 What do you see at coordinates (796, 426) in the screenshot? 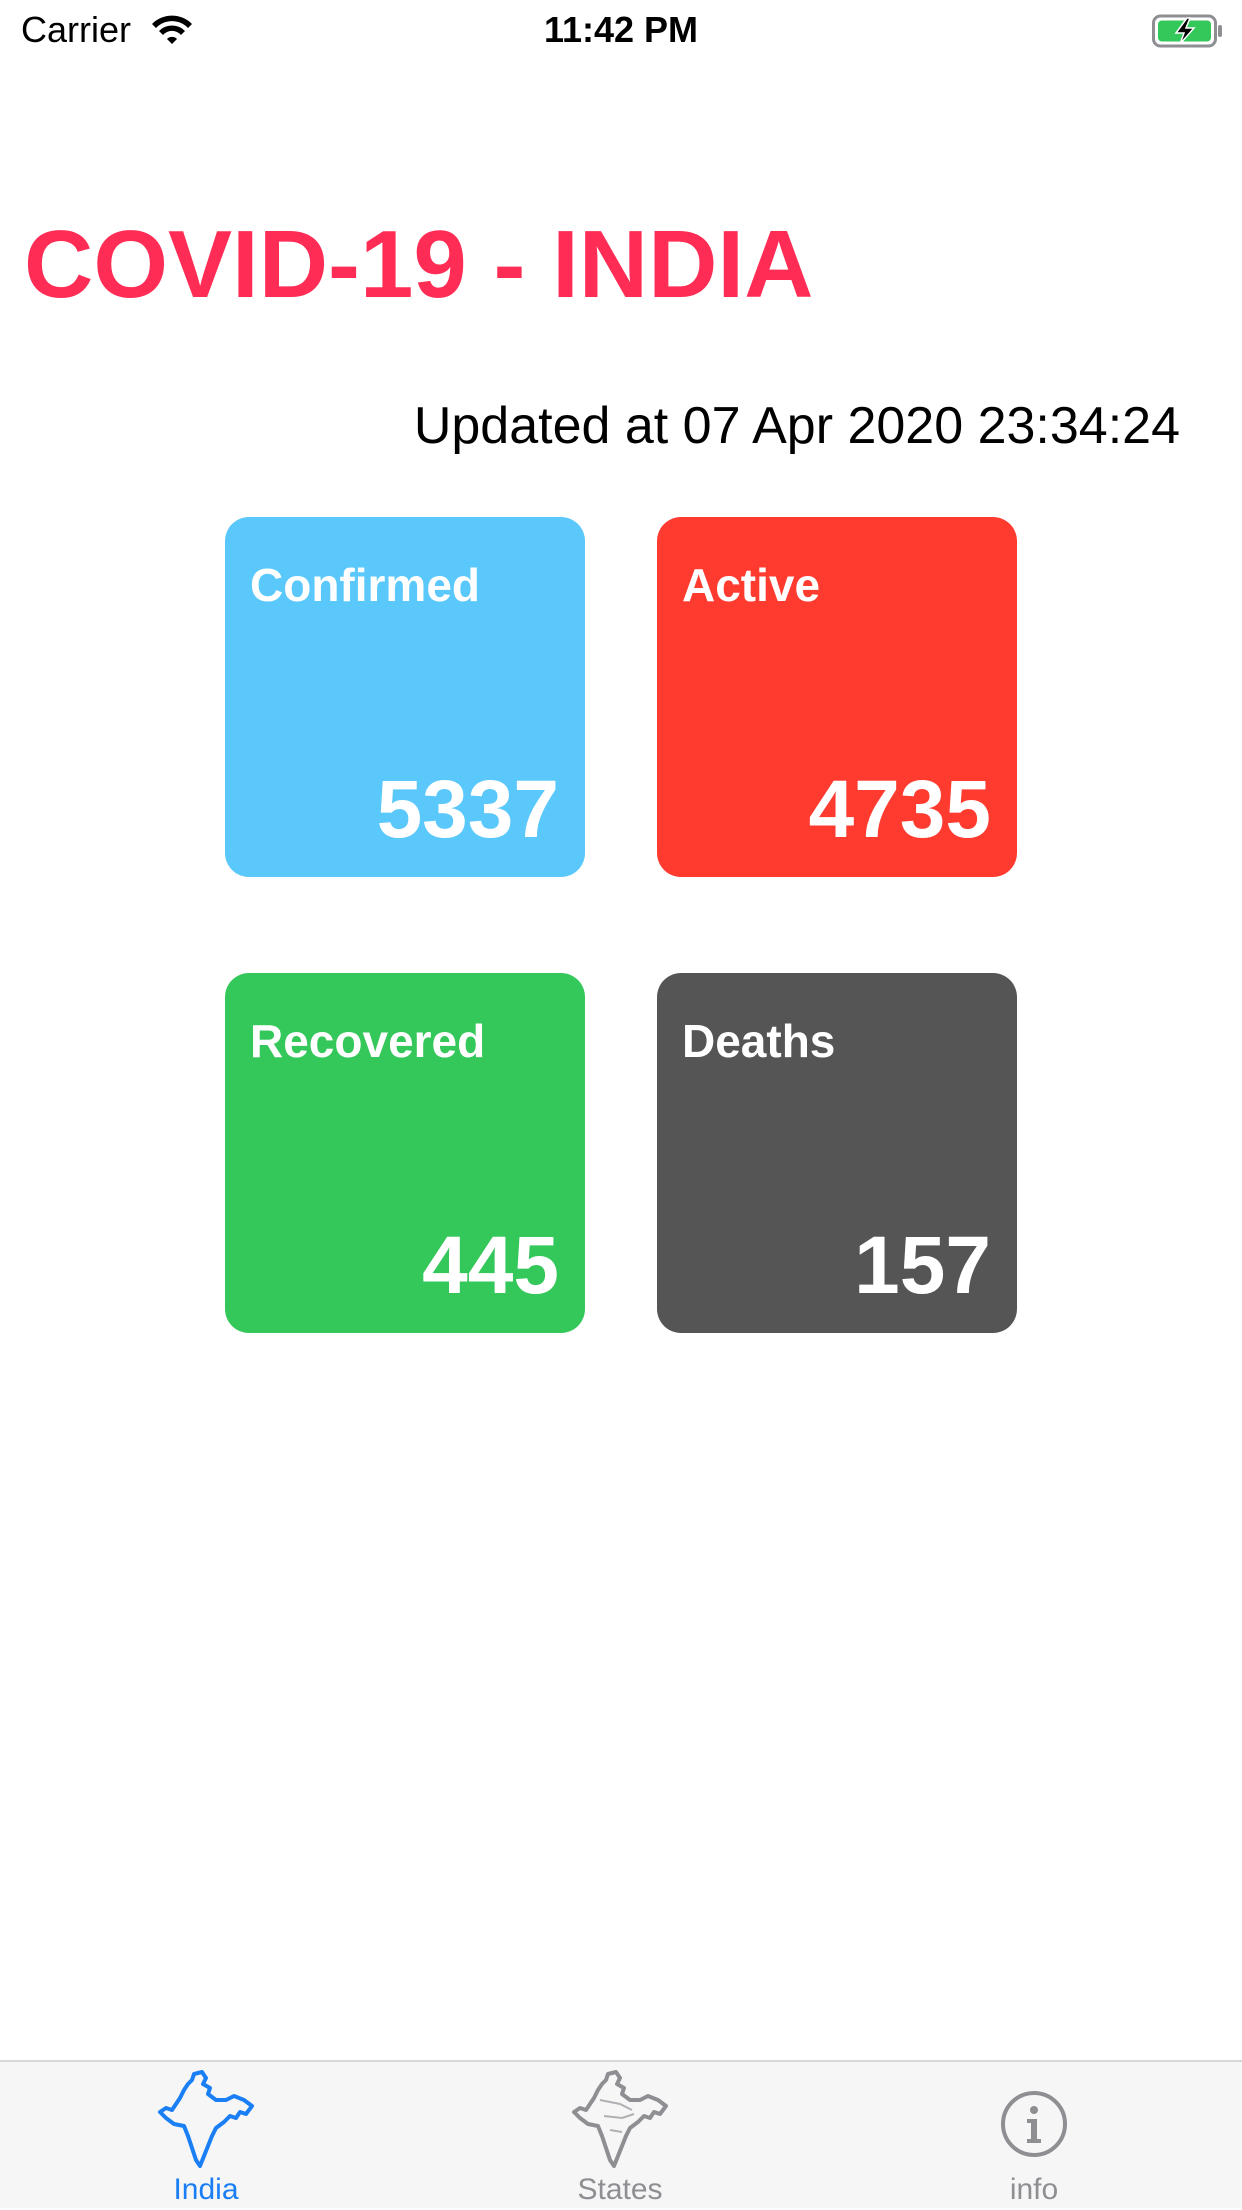
I see `updated-timestamp: Updated at 07 Apr 2020 23:34:24` at bounding box center [796, 426].